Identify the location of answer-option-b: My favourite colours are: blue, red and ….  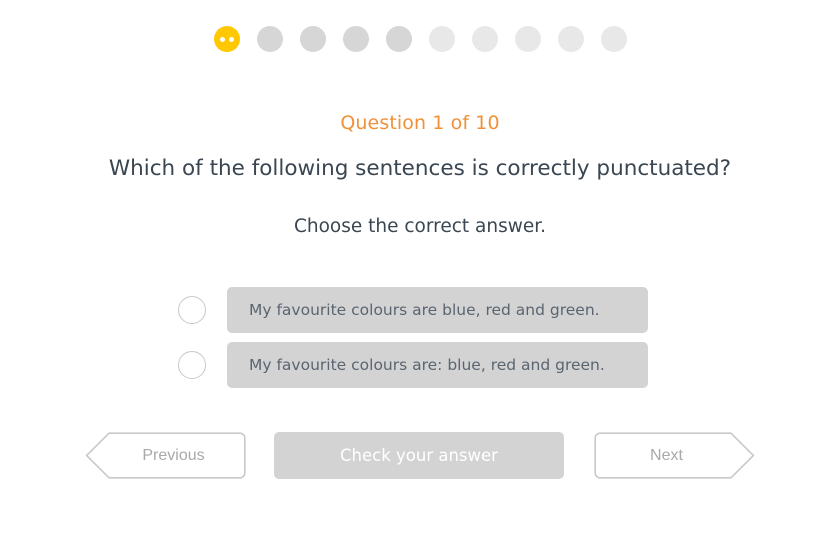
(413, 365).